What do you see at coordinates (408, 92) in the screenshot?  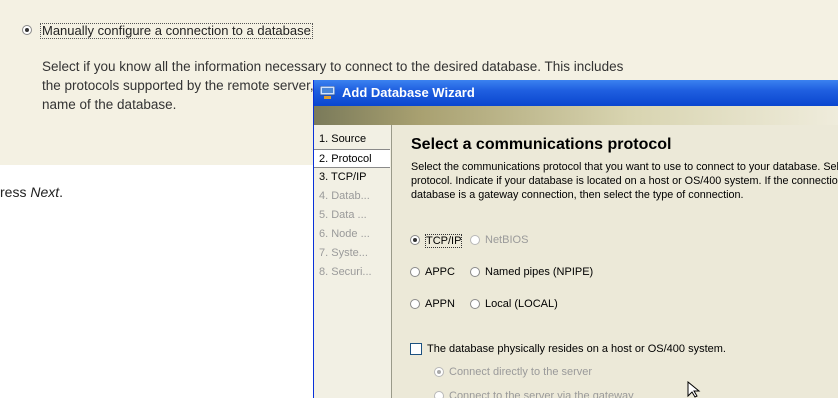 I see `wizard-title: Add Database Wizard` at bounding box center [408, 92].